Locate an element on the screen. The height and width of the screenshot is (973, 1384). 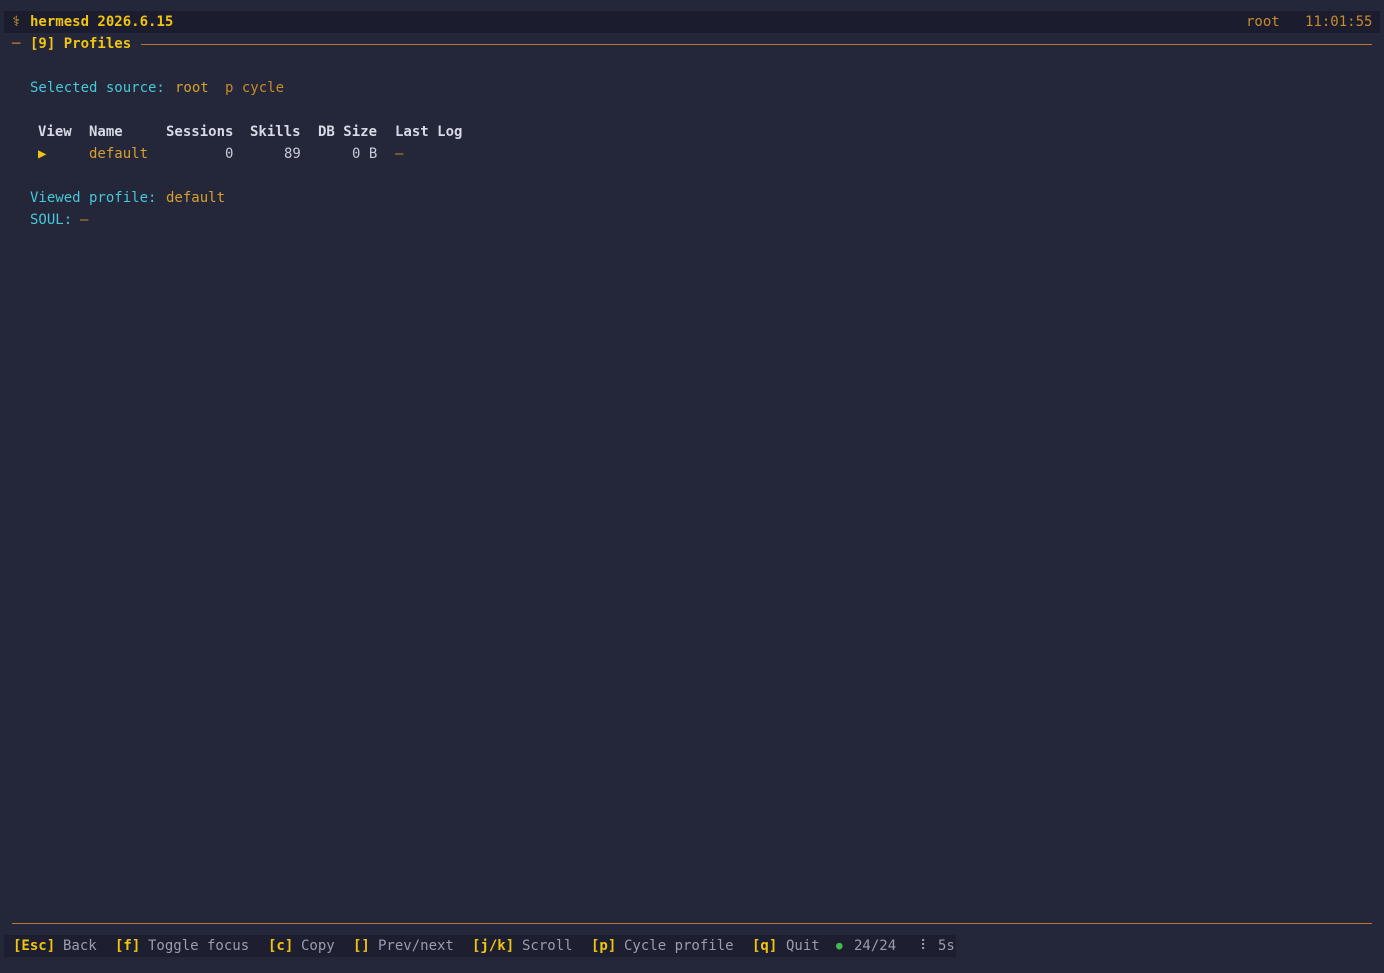
shortcut-key-c: [c] is located at coordinates (280, 946).